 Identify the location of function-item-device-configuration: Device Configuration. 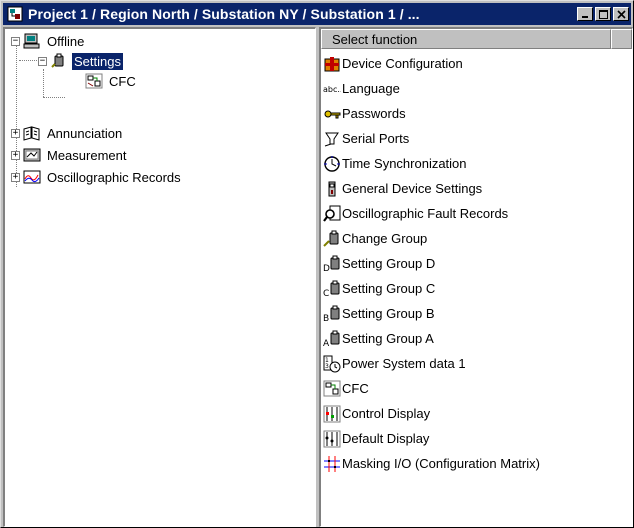
(475, 63).